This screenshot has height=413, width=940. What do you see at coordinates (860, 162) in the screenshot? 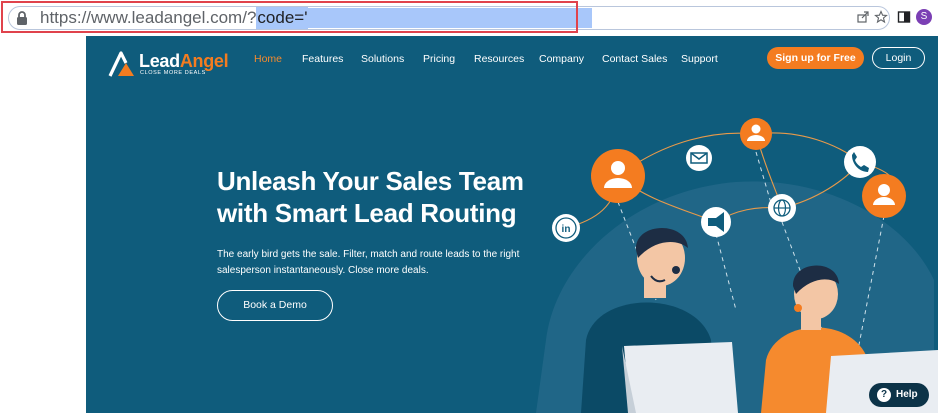
I see `phone-icon` at bounding box center [860, 162].